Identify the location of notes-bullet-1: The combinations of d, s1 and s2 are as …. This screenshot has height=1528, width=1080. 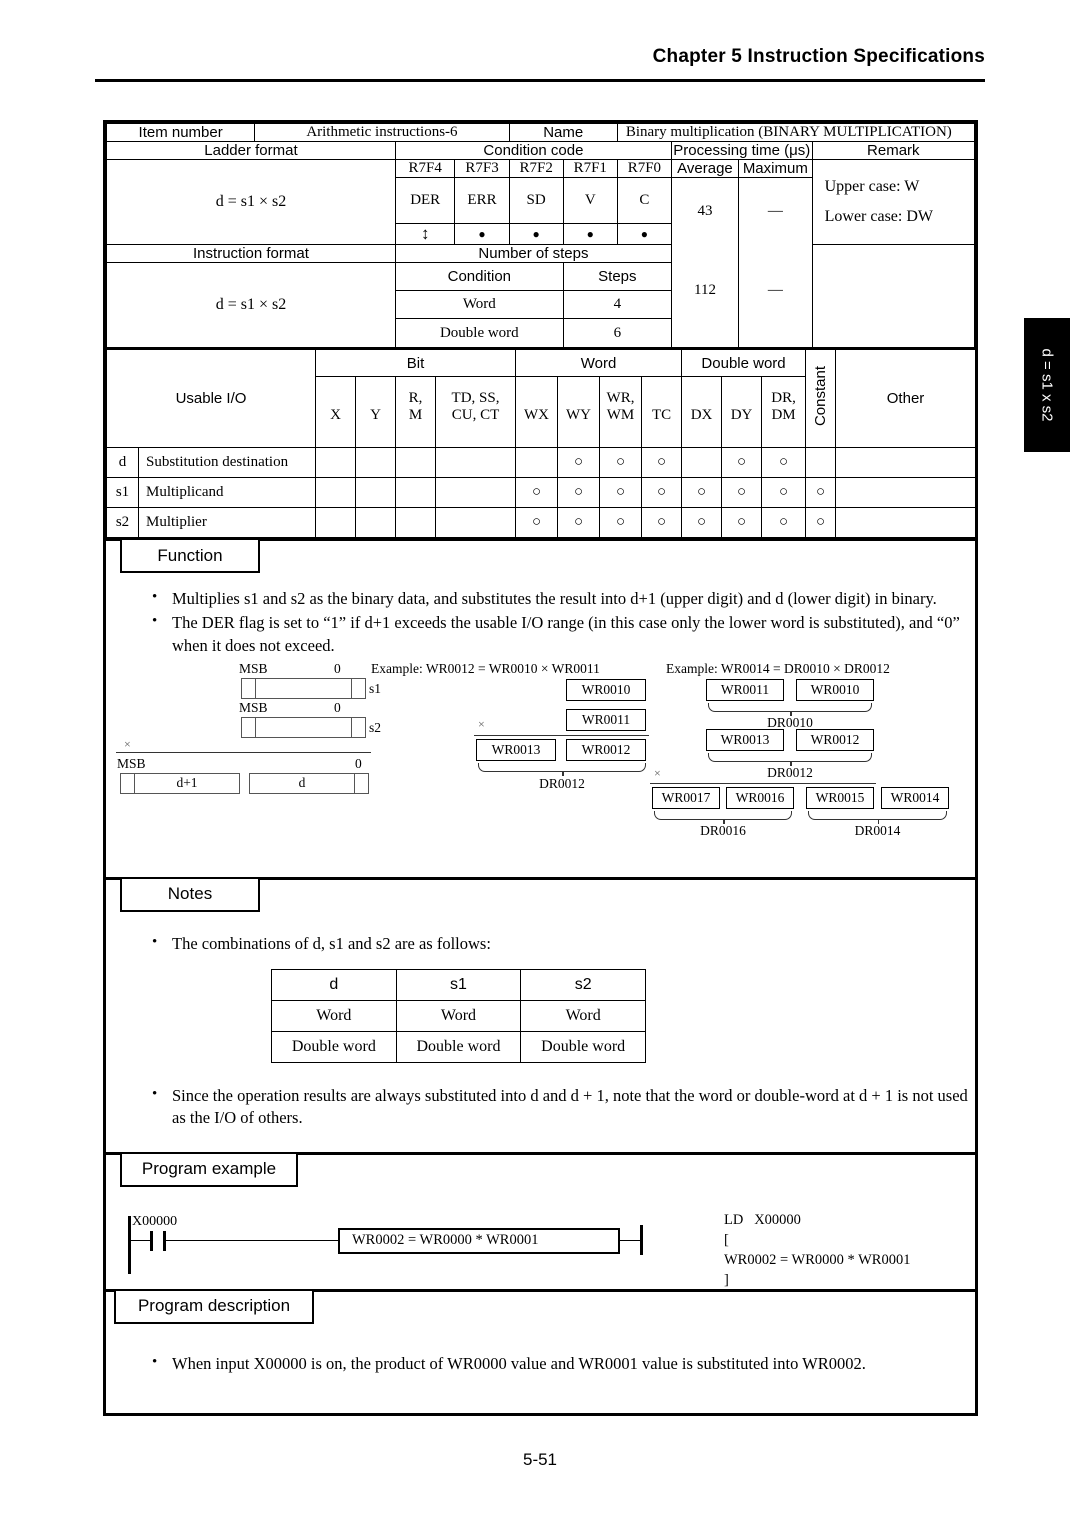
(563, 943).